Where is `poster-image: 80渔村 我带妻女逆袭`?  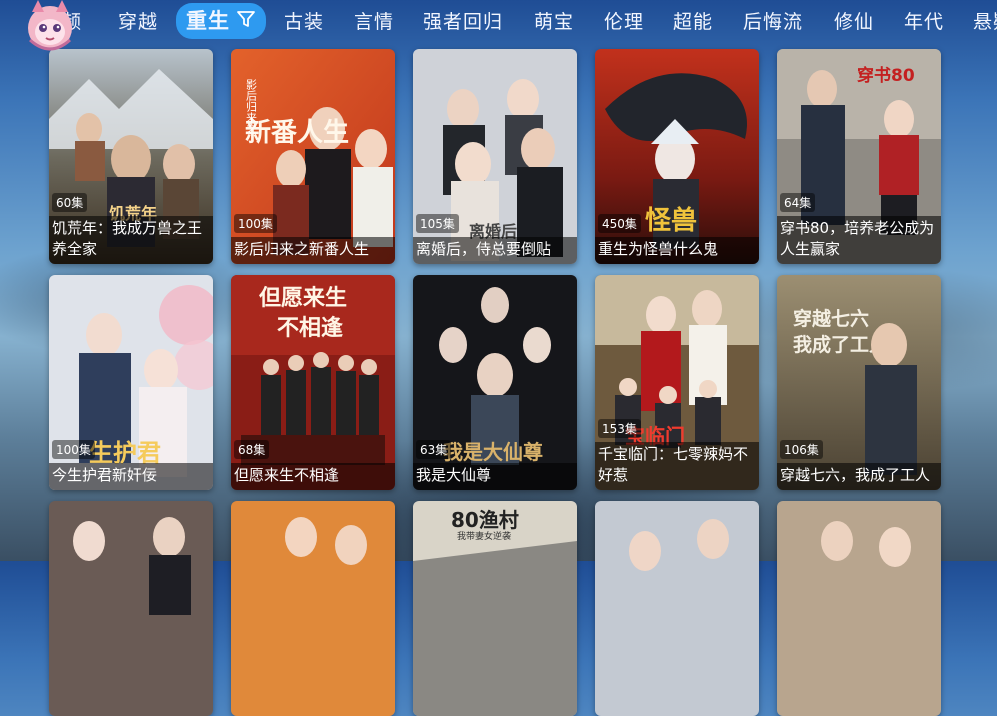 poster-image: 80渔村 我带妻女逆袭 is located at coordinates (495, 608).